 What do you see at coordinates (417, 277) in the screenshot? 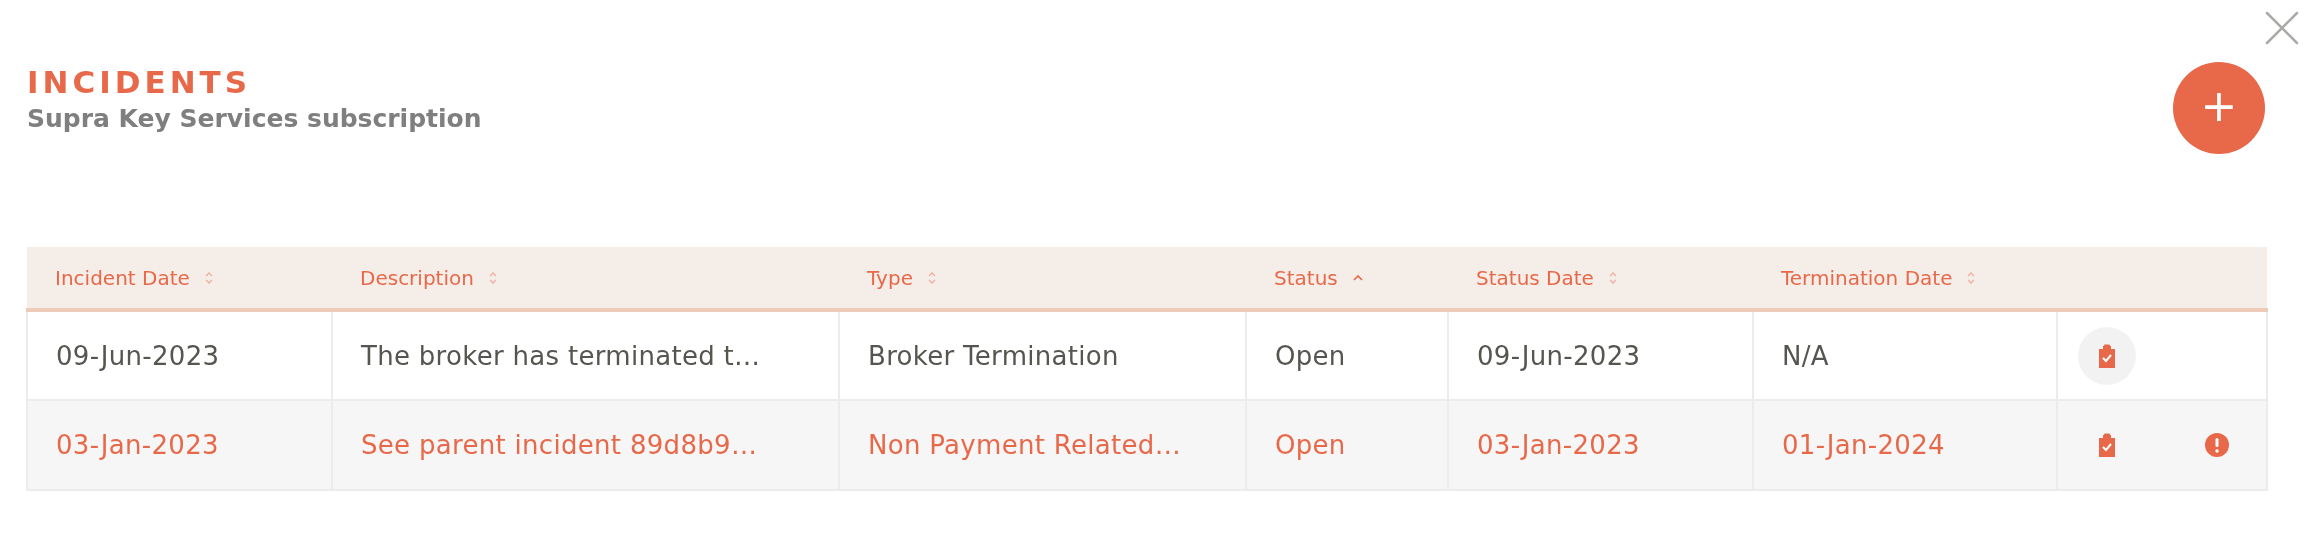
I see `column-header: Description` at bounding box center [417, 277].